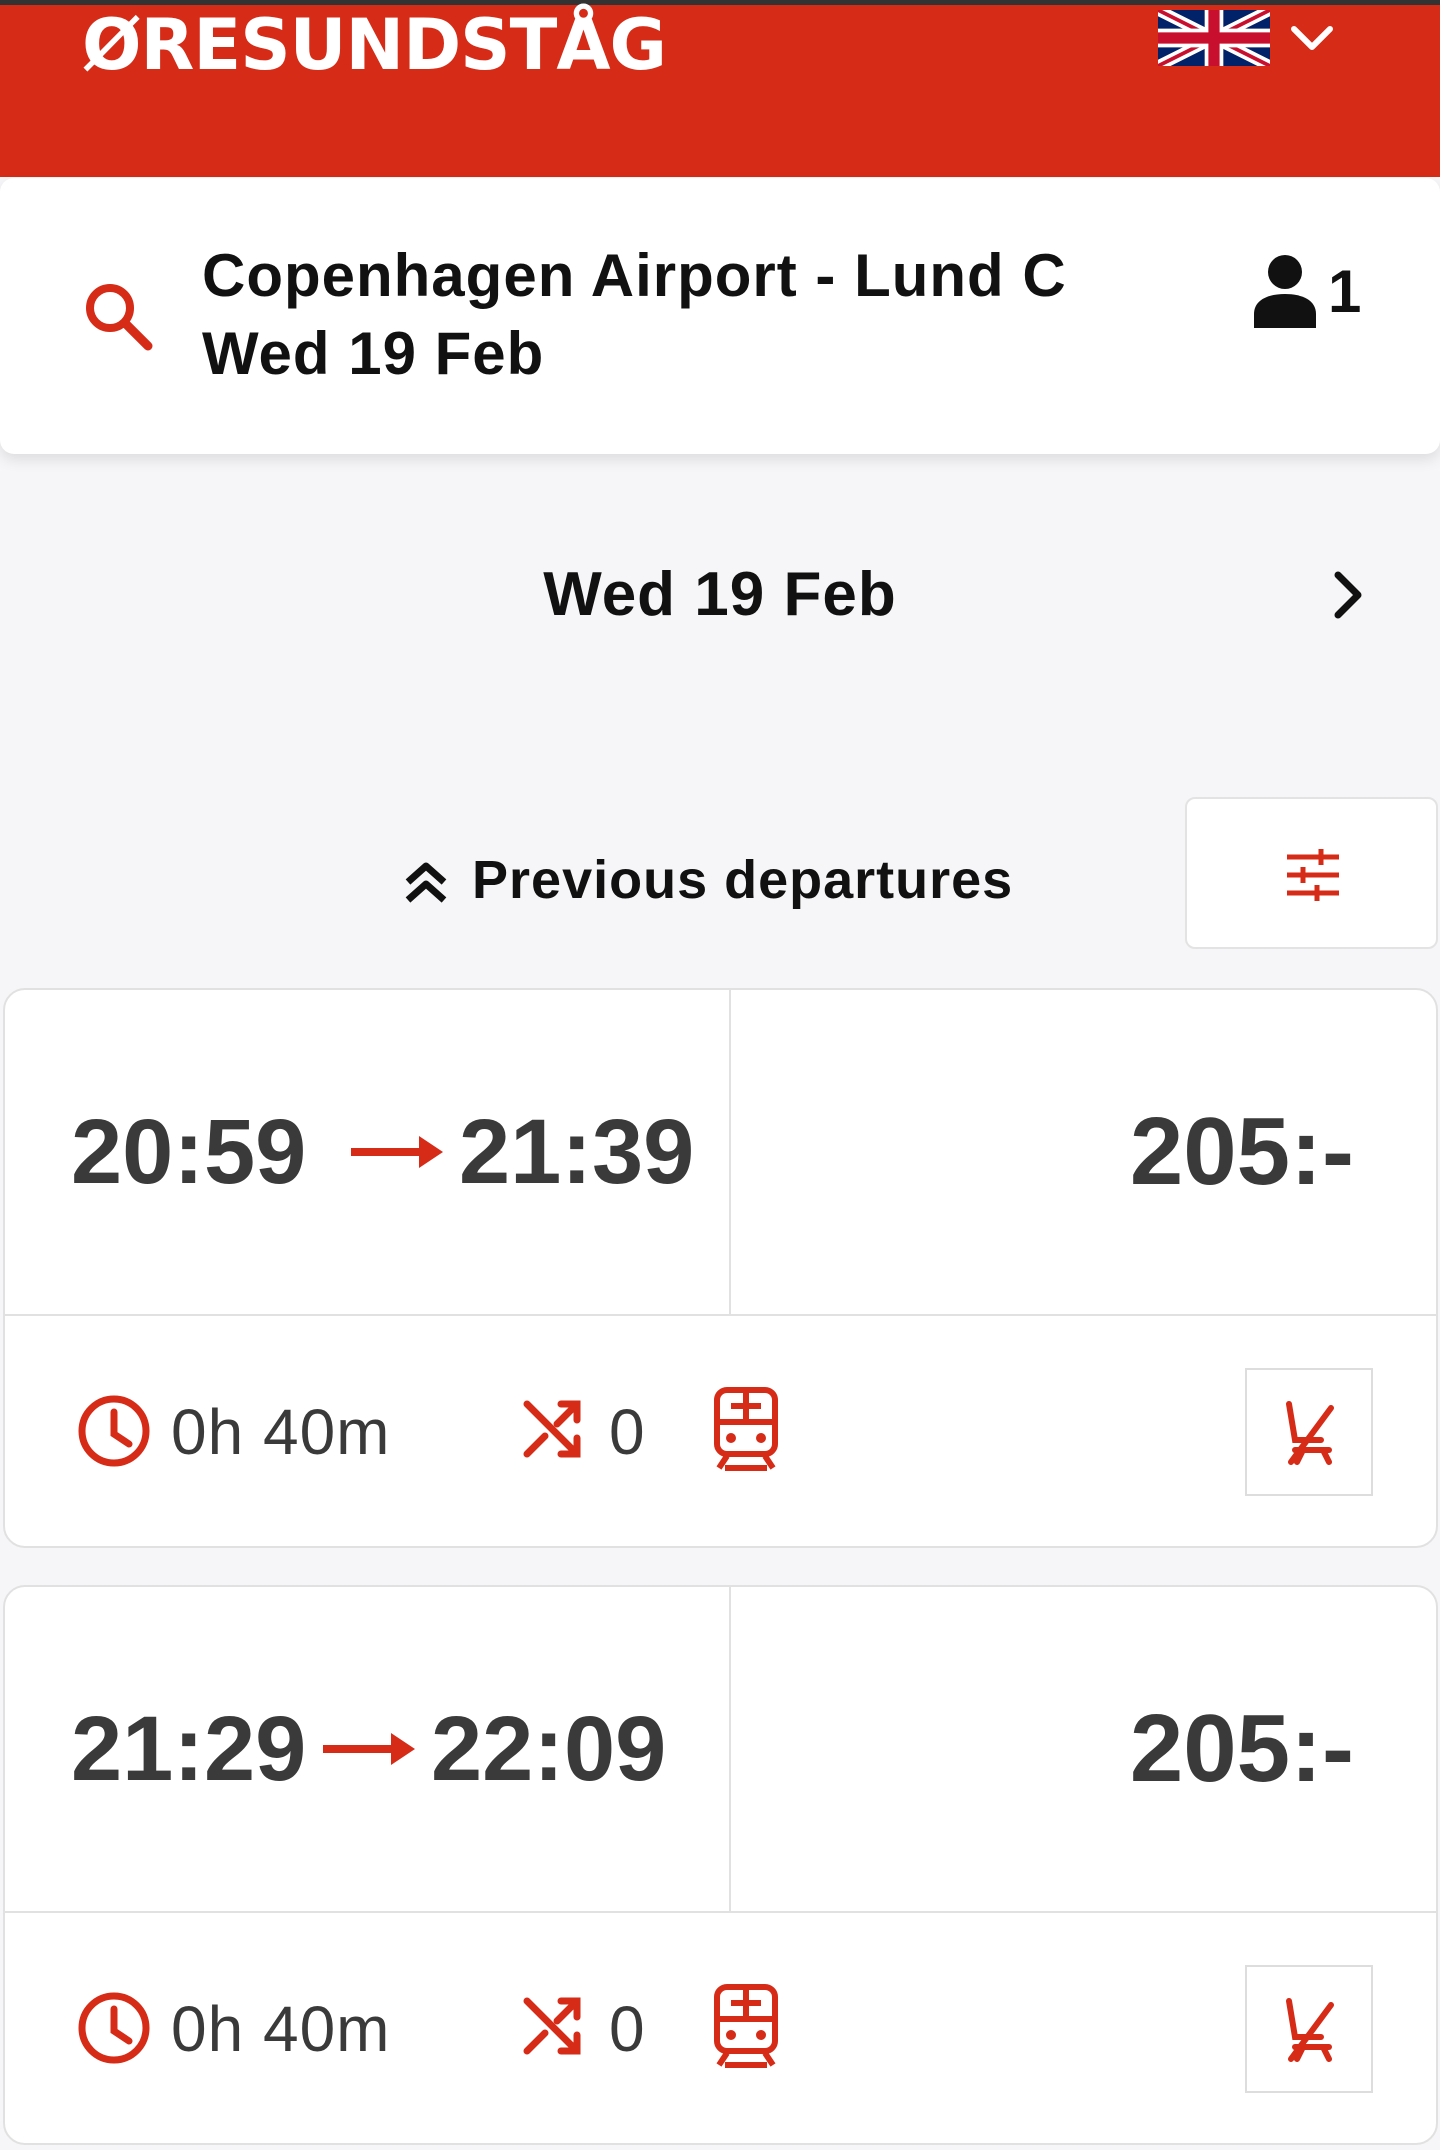 The width and height of the screenshot is (1440, 2150). Describe the element at coordinates (634, 275) in the screenshot. I see `route-label: Copenhagen Airport - Lund C` at that location.